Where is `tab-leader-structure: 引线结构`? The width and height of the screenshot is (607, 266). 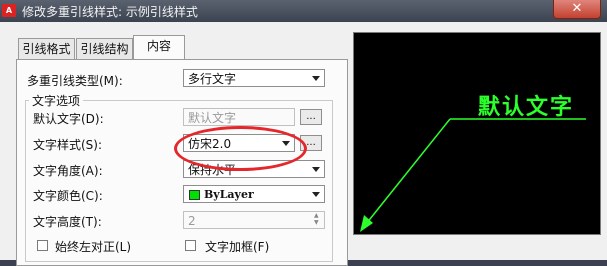
tab-leader-structure: 引线结构 is located at coordinates (104, 48).